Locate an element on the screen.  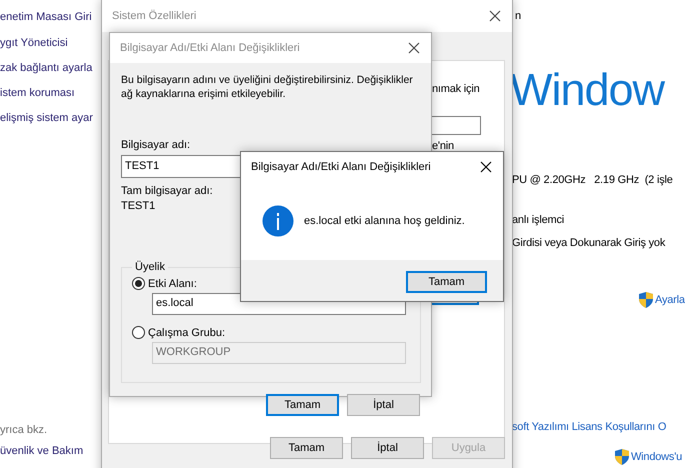
description-text: Bu bilgisayarın adını ve üyeliğini değiştirebilirsiniz. Değişiklikler ağ kaynaklarına erişimi etkileyebilir. is located at coordinates (267, 87).